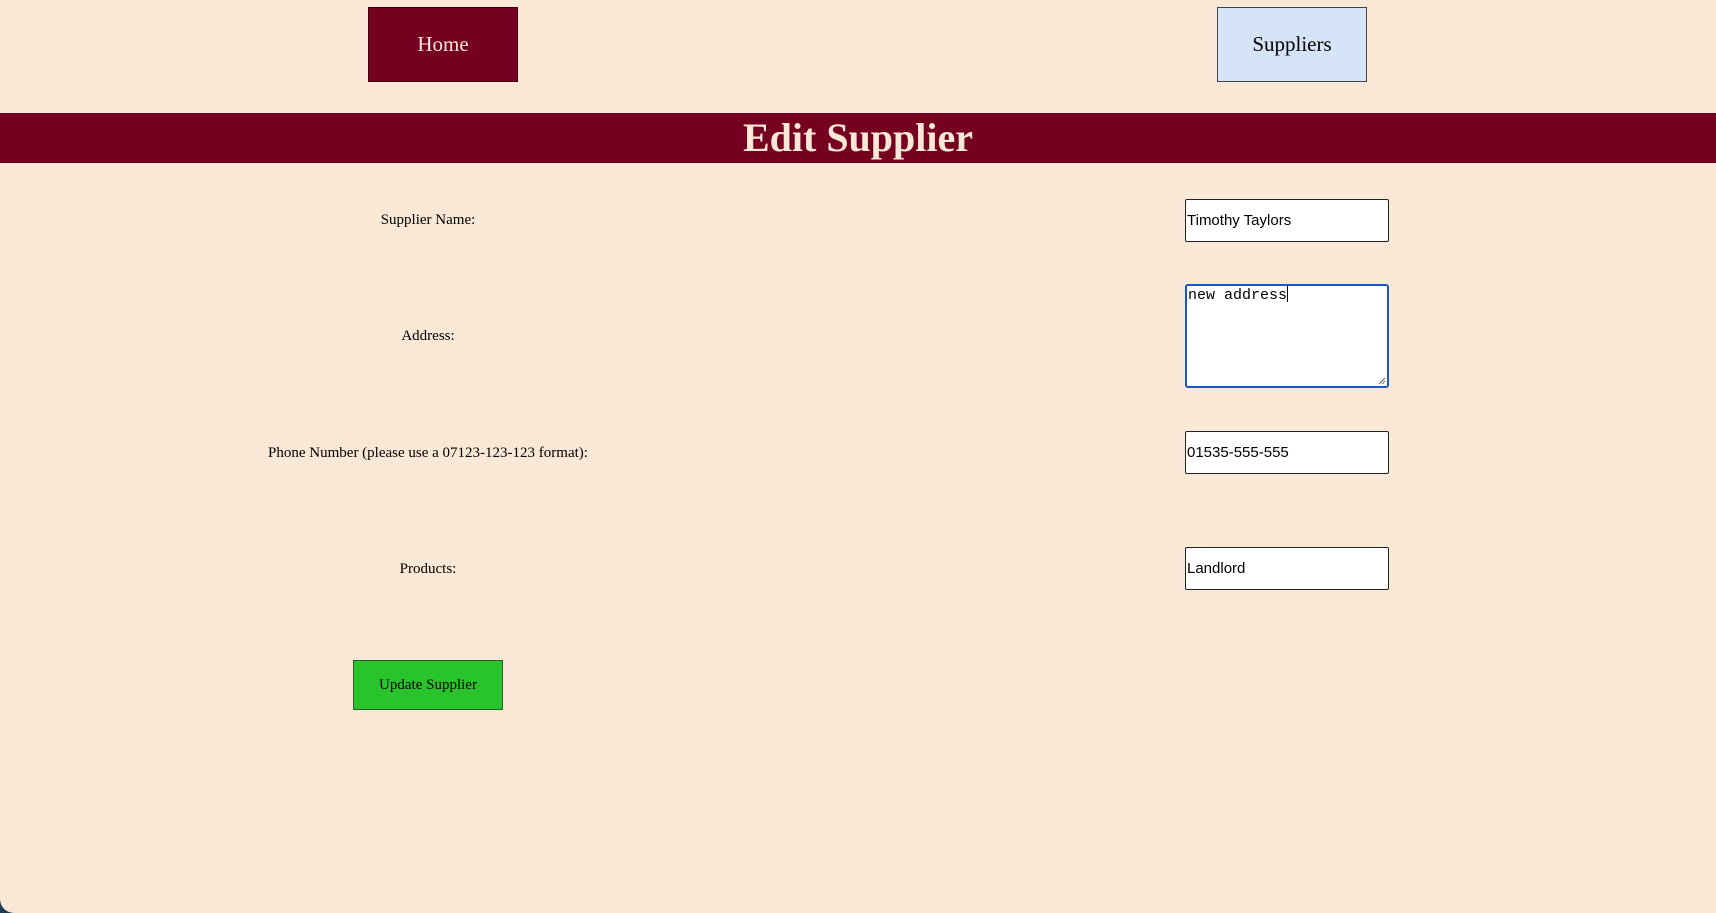  What do you see at coordinates (1238, 452) in the screenshot?
I see `phone-value: 01535-555-555` at bounding box center [1238, 452].